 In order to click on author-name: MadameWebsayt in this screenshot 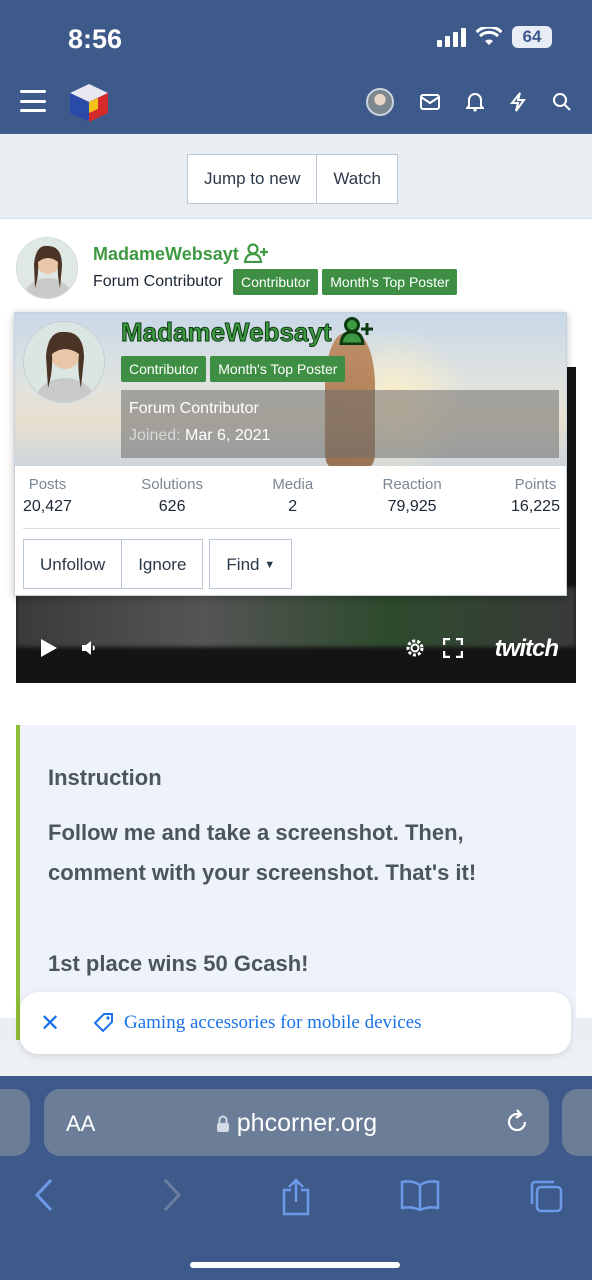, I will do `click(180, 254)`.